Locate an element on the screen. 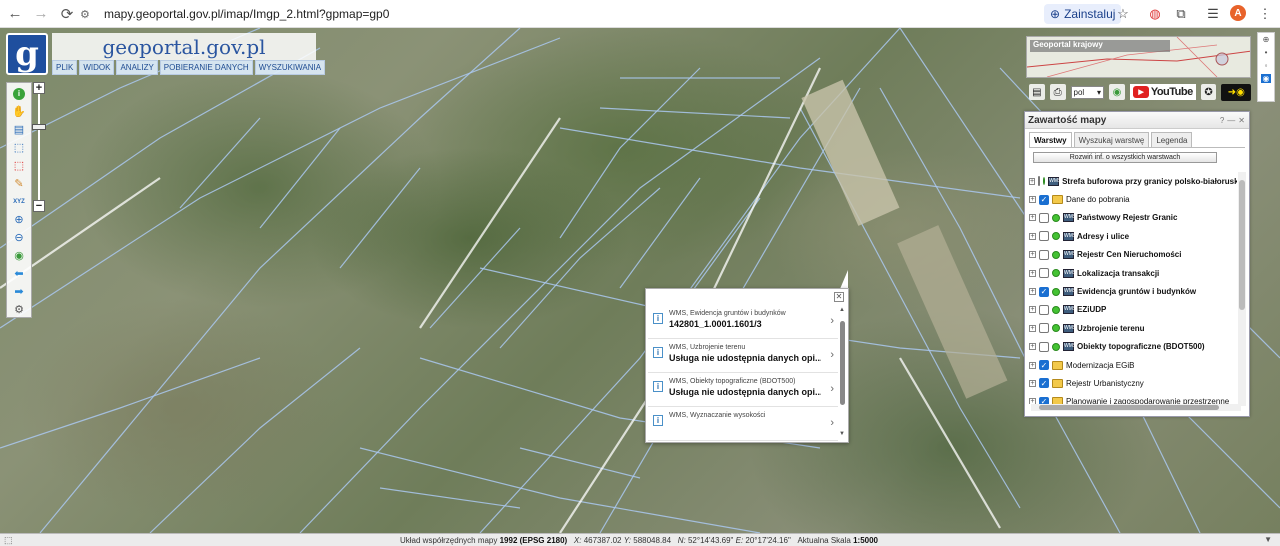 This screenshot has width=1280, height=546. select-area-icon: ⬚ is located at coordinates (19, 147).